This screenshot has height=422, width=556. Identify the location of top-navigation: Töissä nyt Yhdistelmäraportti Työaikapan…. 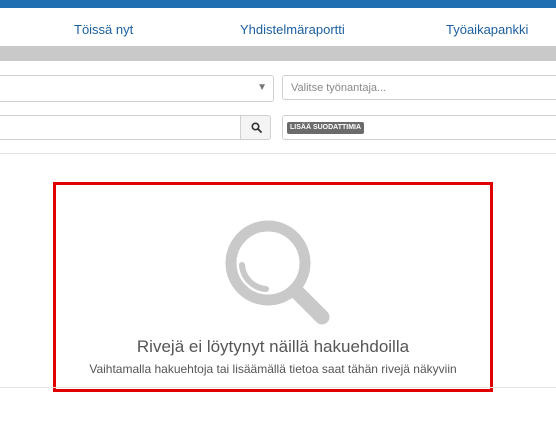
(278, 27).